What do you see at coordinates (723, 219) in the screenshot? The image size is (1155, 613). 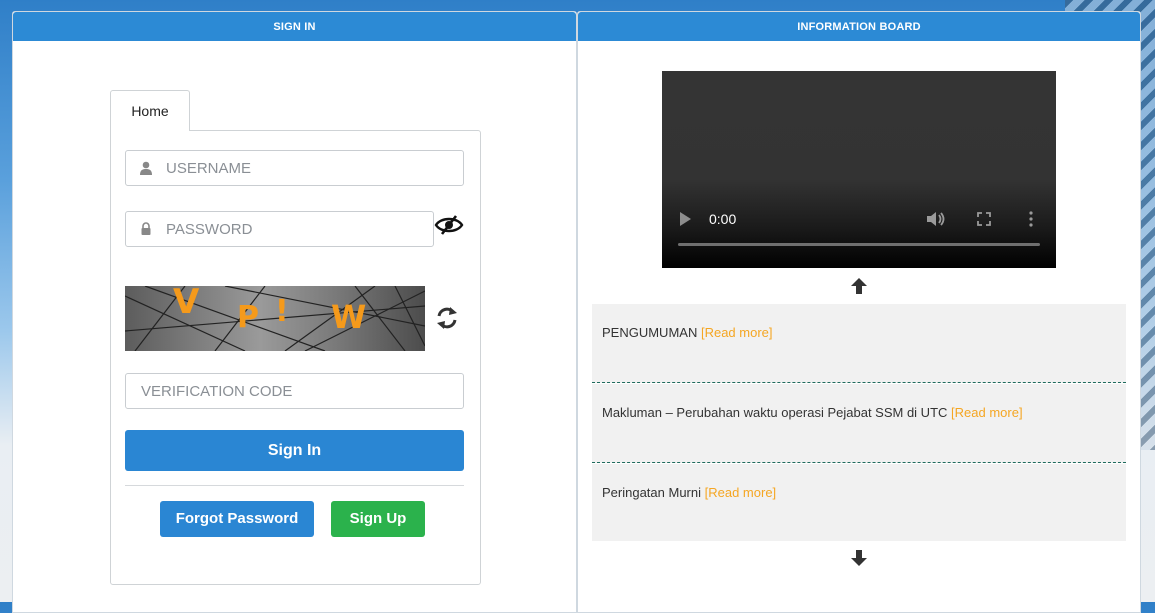 I see `video-time: 0:00` at bounding box center [723, 219].